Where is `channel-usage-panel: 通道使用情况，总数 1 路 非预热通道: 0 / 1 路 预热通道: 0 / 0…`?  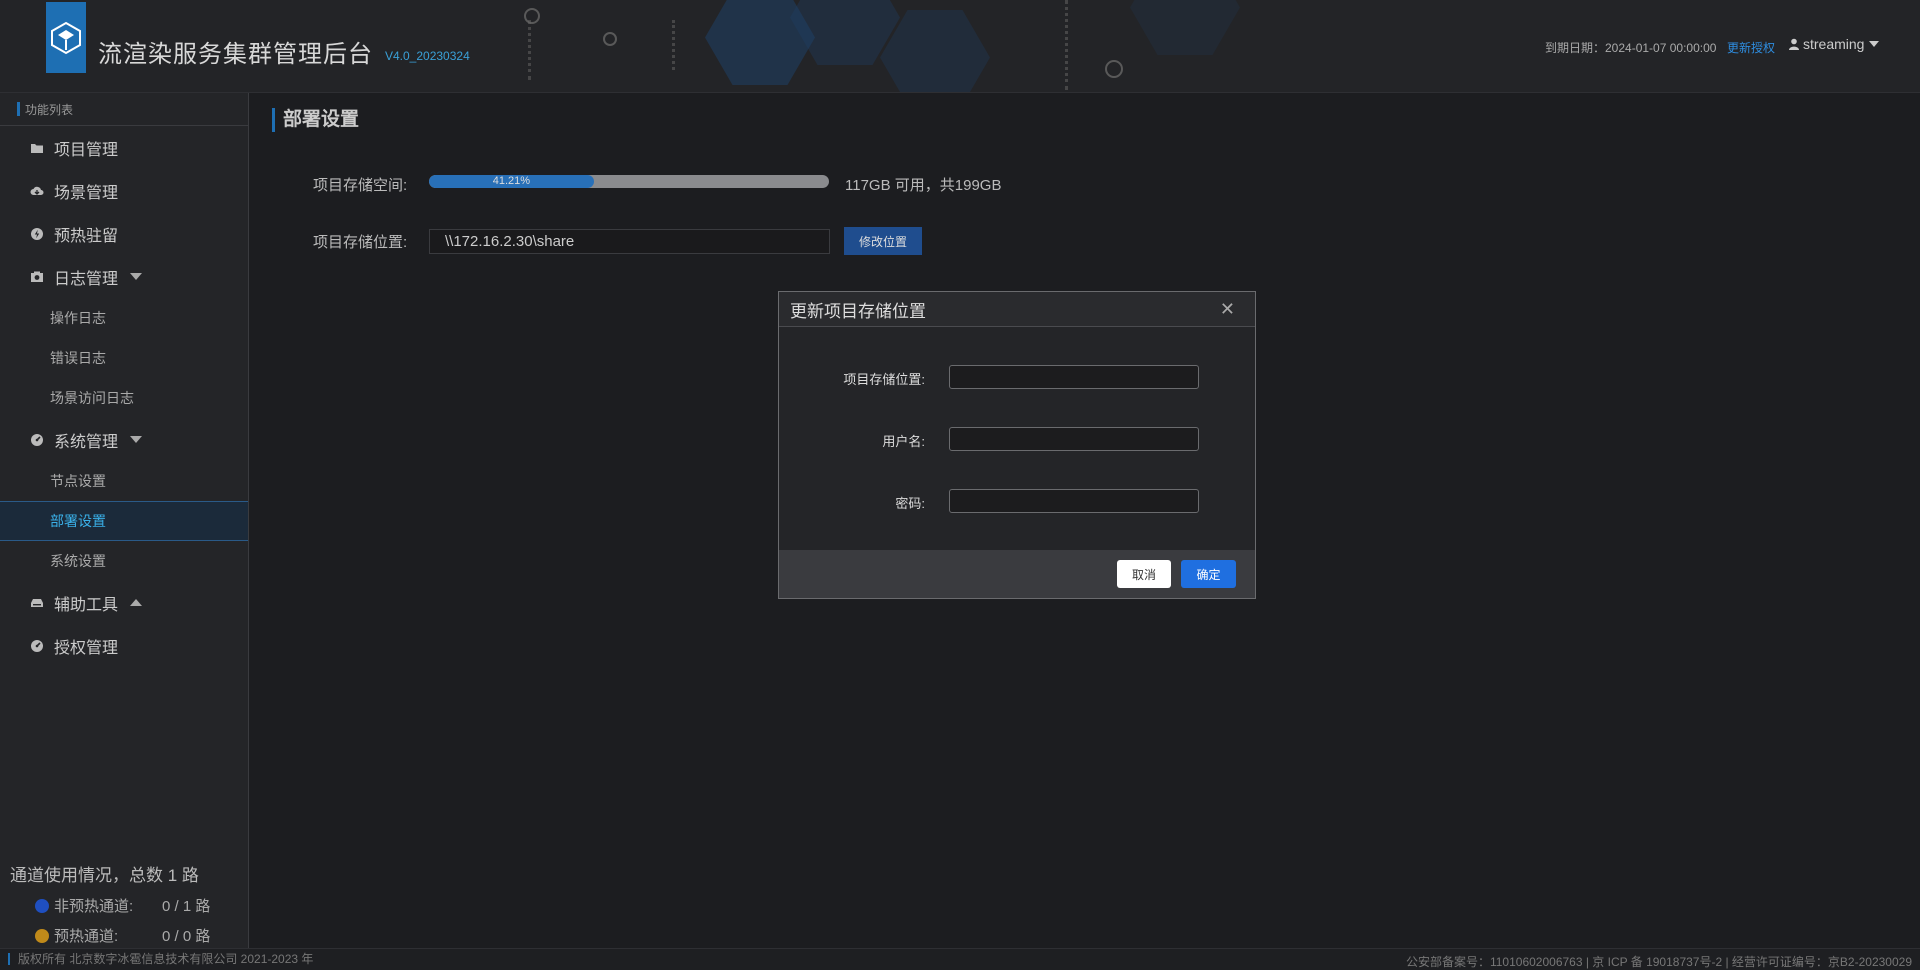
channel-usage-panel: 通道使用情况，总数 1 路 非预热通道: 0 / 1 路 预热通道: 0 / 0… is located at coordinates (125, 903).